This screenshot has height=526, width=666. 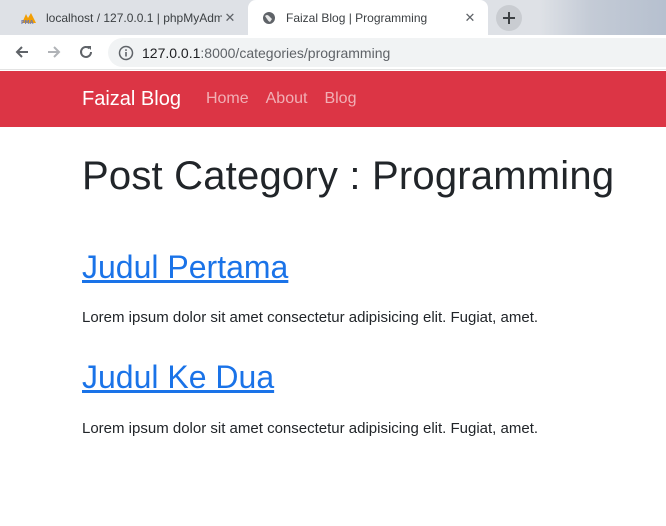 What do you see at coordinates (269, 18) in the screenshot?
I see `globe-icon` at bounding box center [269, 18].